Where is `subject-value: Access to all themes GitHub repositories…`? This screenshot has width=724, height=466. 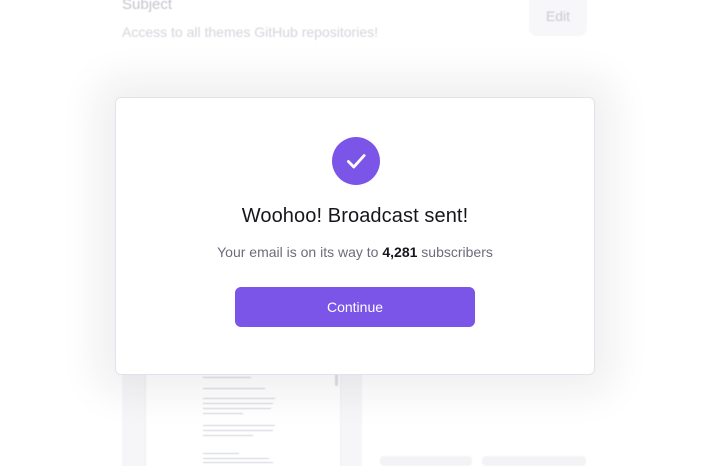 subject-value: Access to all themes GitHub repositories… is located at coordinates (250, 32).